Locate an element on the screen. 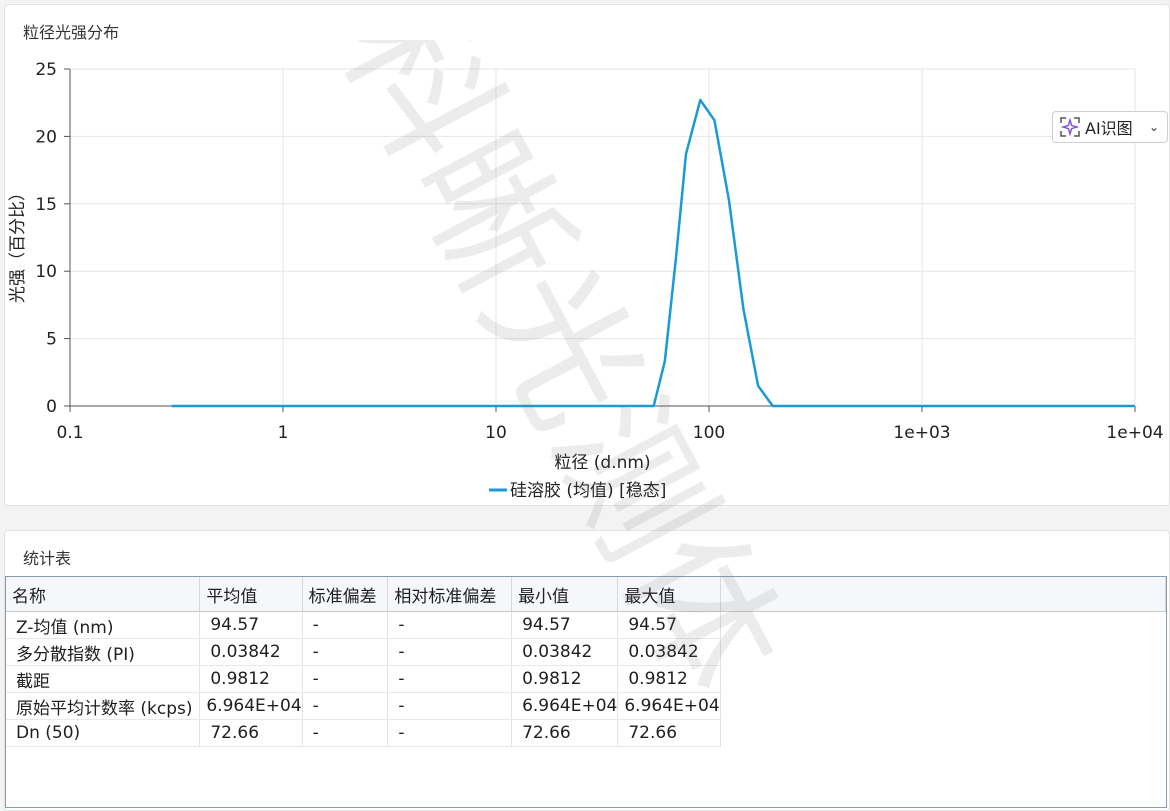 This screenshot has width=1170, height=811. cell-min: 94.57 is located at coordinates (565, 625).